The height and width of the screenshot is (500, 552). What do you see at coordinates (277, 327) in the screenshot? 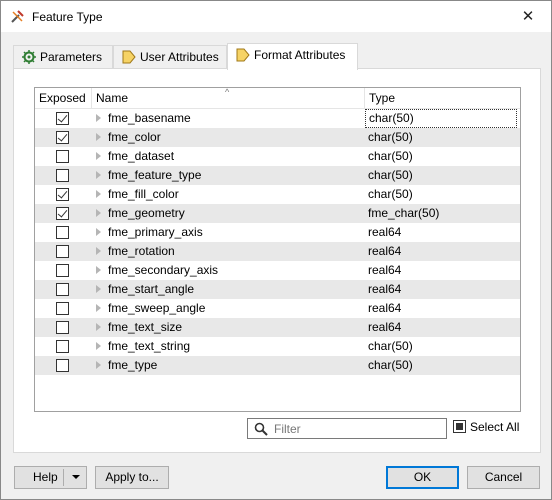
I see `table-row: fme_text_size real64` at bounding box center [277, 327].